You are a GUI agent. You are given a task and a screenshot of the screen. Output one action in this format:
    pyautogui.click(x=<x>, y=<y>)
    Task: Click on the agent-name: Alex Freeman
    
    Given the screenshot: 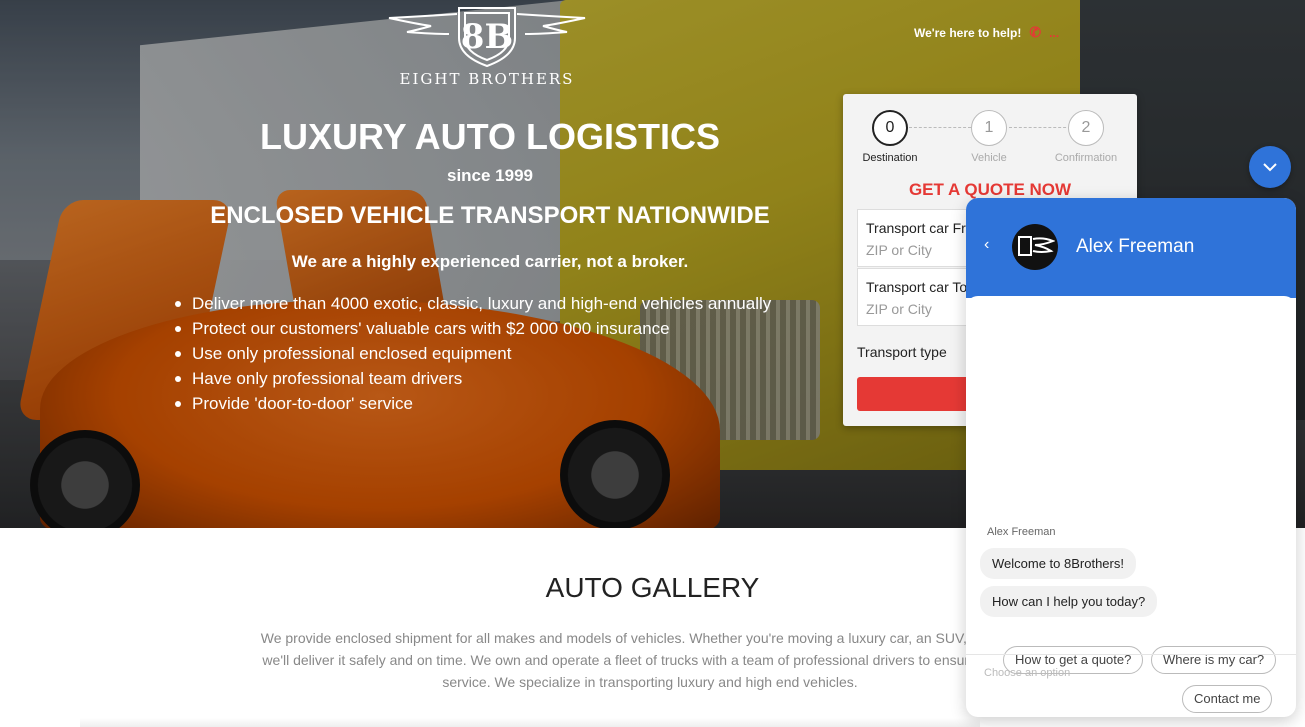 What is the action you would take?
    pyautogui.click(x=1135, y=246)
    